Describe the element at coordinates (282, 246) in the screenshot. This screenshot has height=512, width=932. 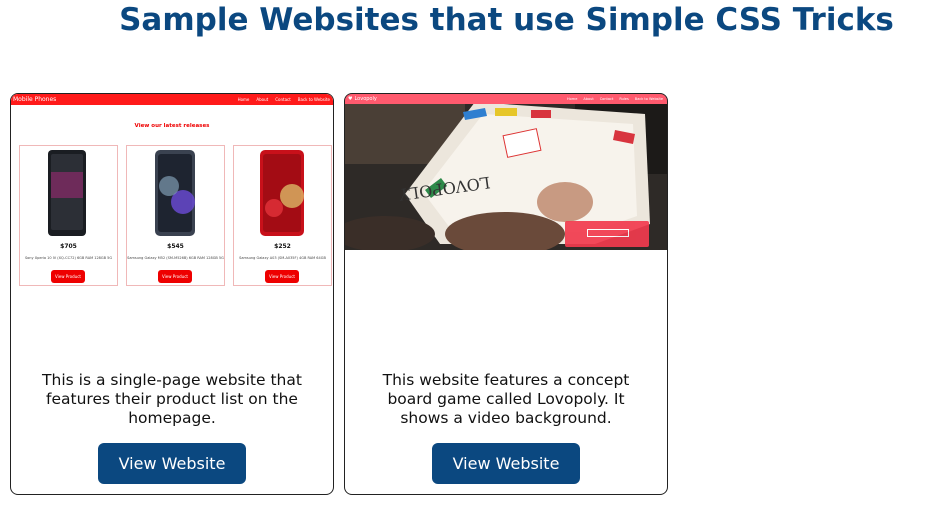
I see `product-price: $252` at that location.